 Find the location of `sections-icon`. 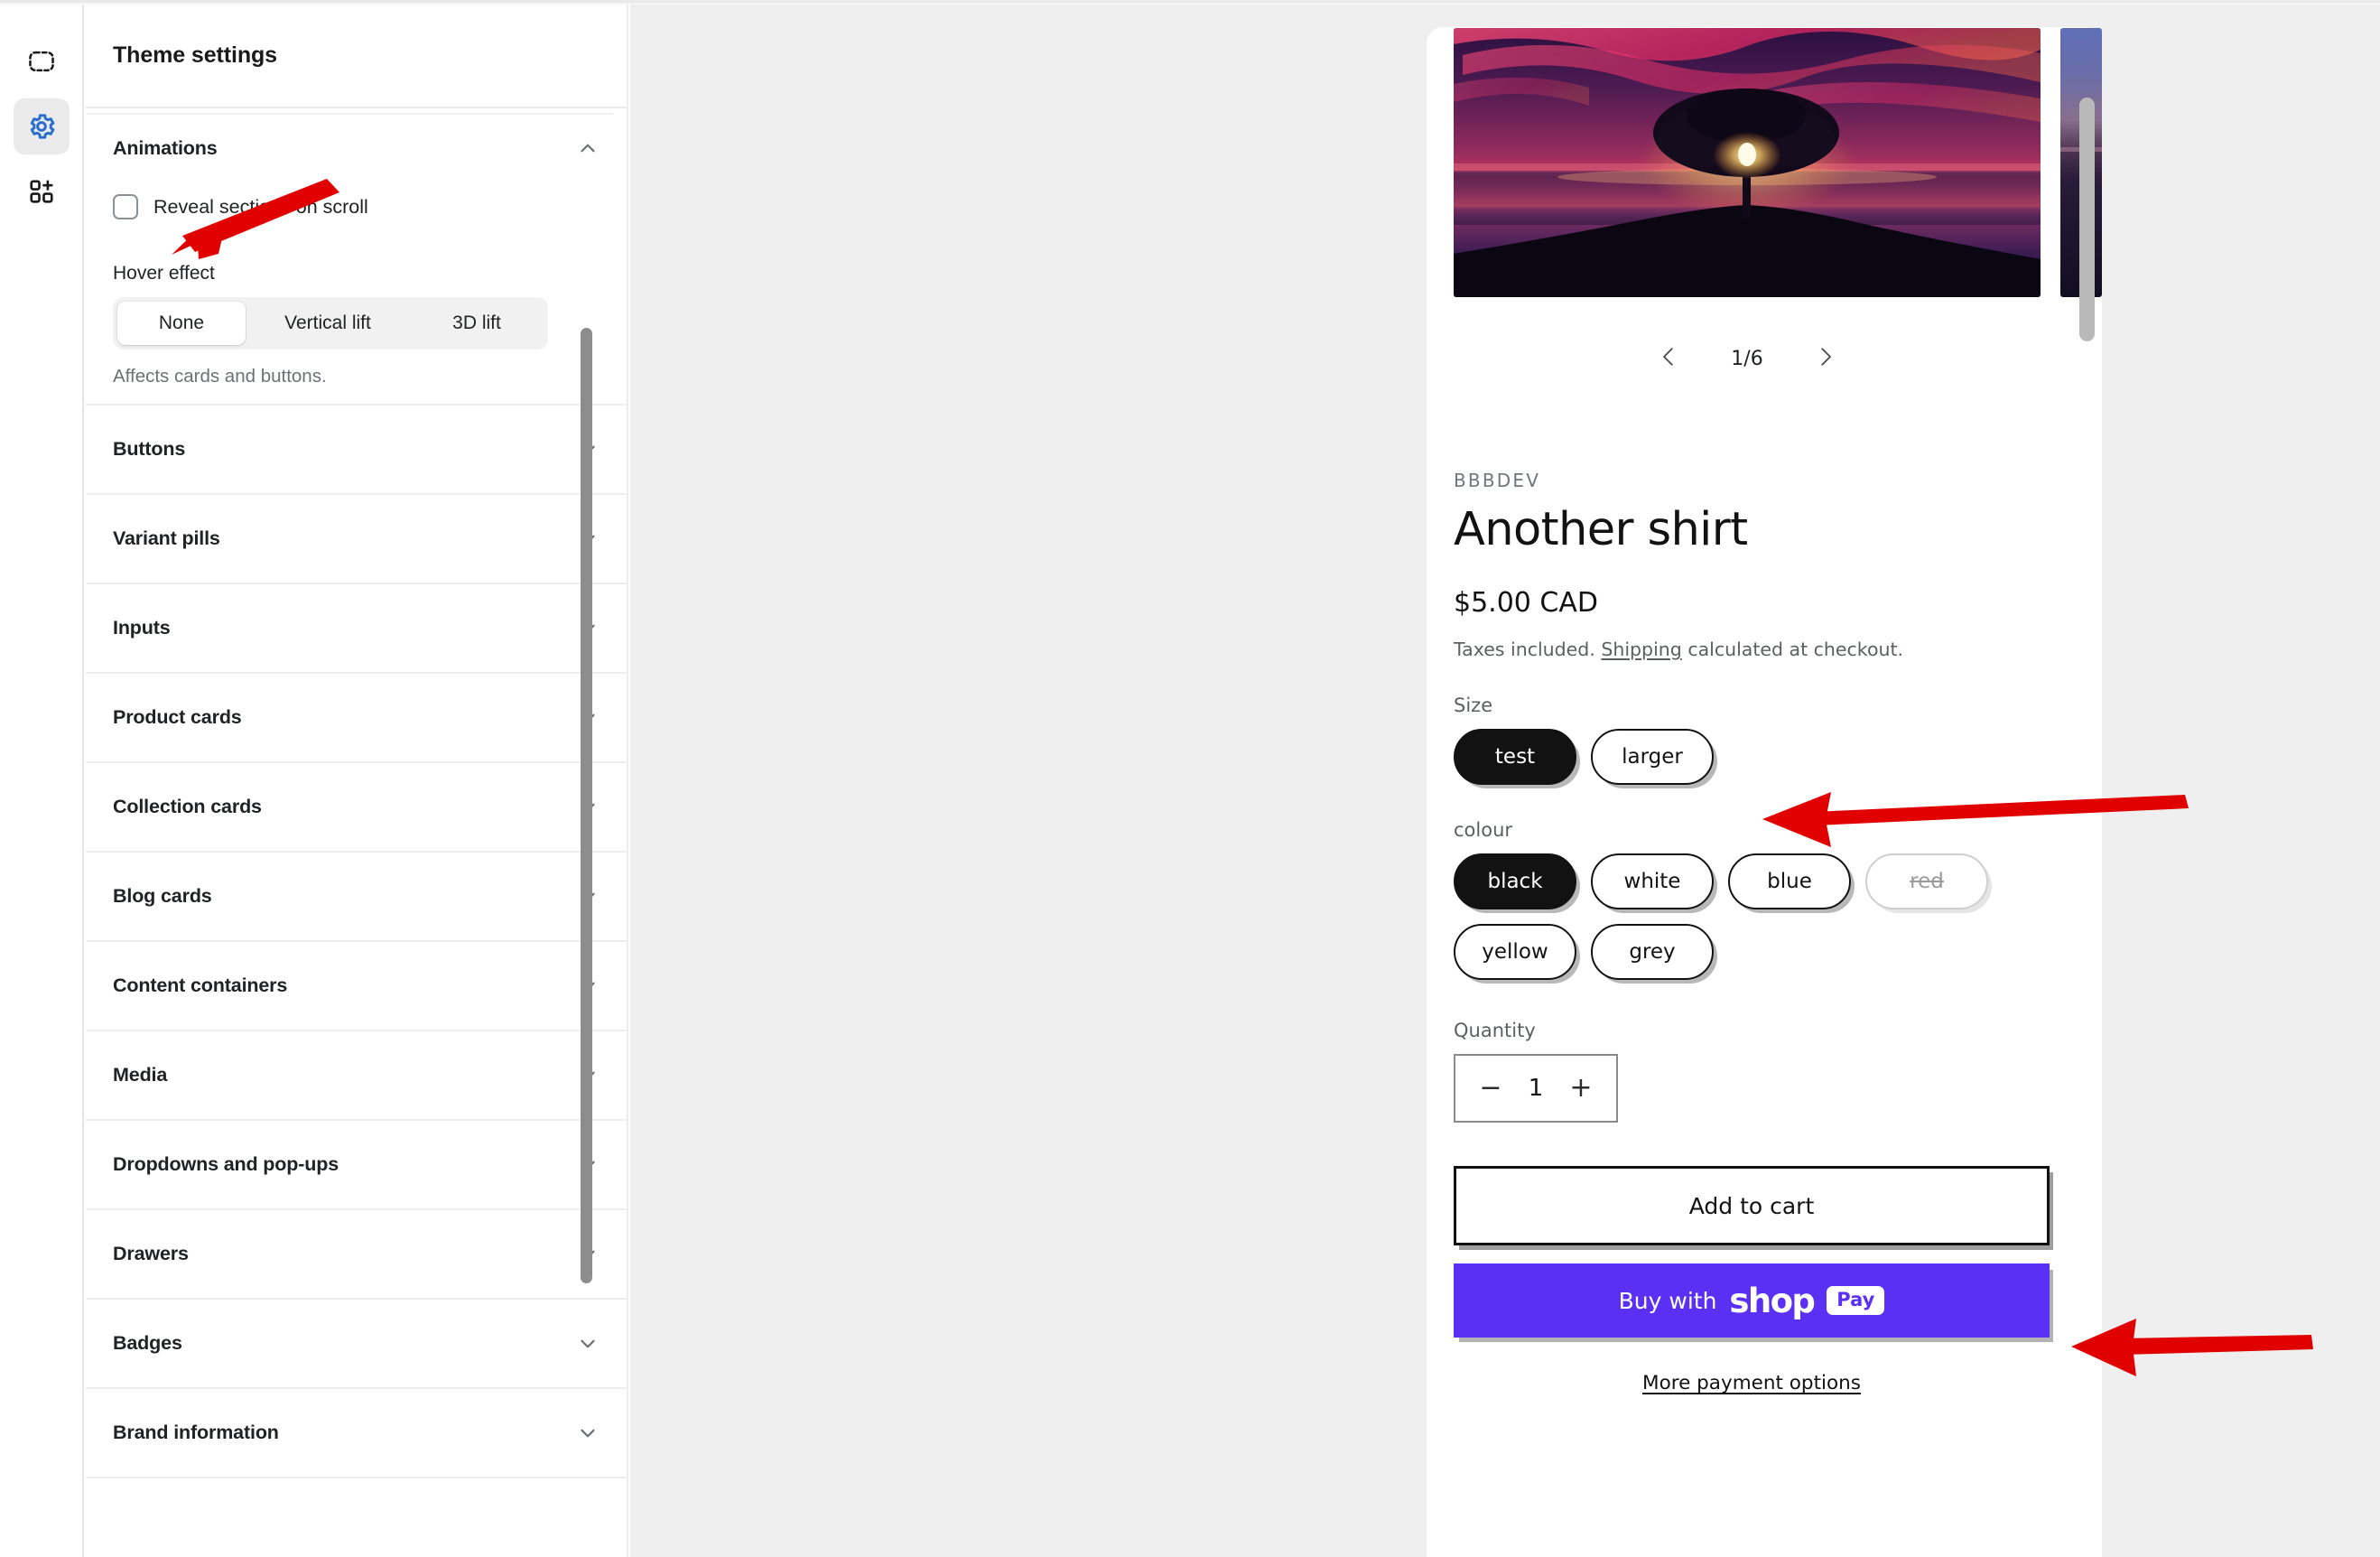

sections-icon is located at coordinates (42, 62).